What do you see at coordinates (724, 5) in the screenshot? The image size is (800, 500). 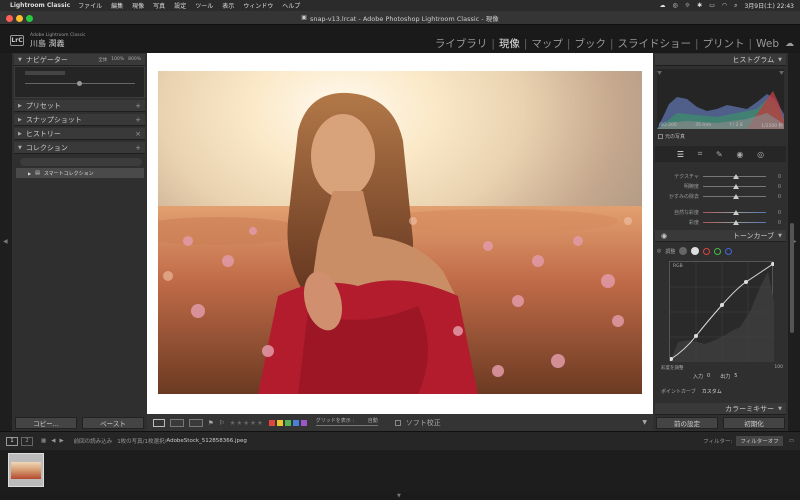 I see `wifi-icon: ◠` at bounding box center [724, 5].